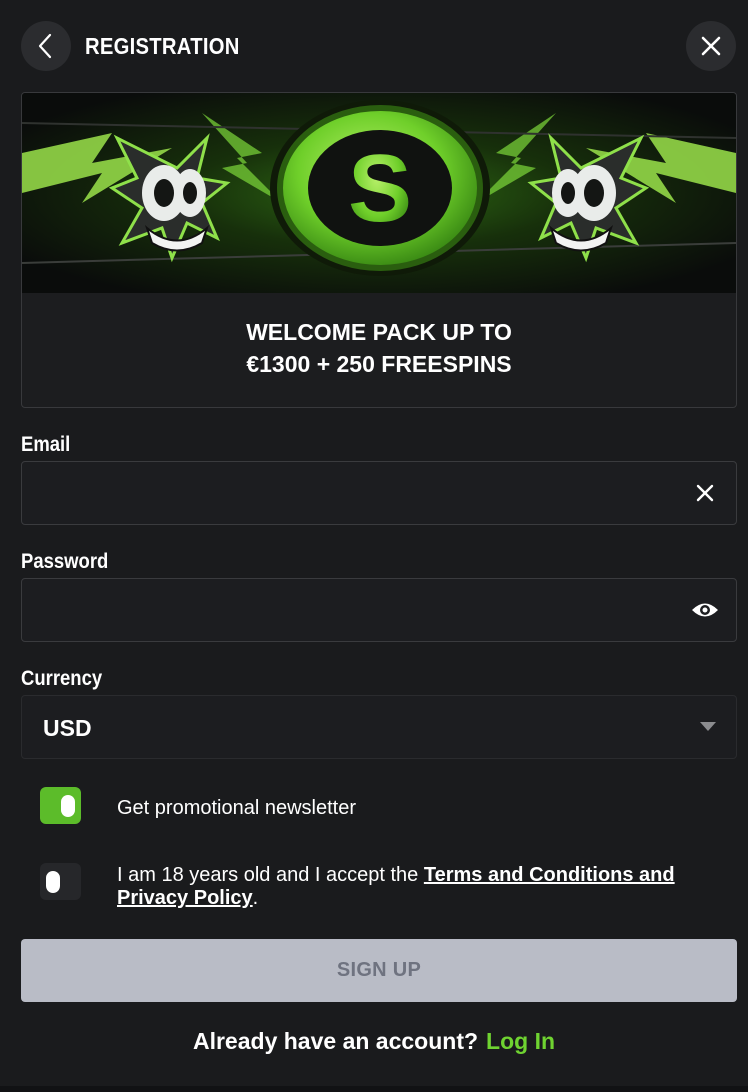  Describe the element at coordinates (62, 678) in the screenshot. I see `currency-label: Currency` at that location.